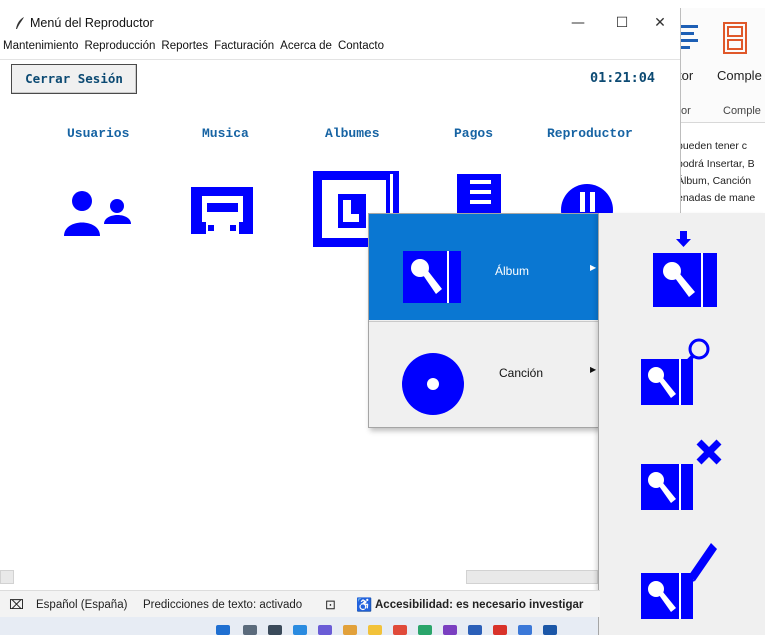  What do you see at coordinates (712, 146) in the screenshot?
I see `doc-line: pueden tener c` at bounding box center [712, 146].